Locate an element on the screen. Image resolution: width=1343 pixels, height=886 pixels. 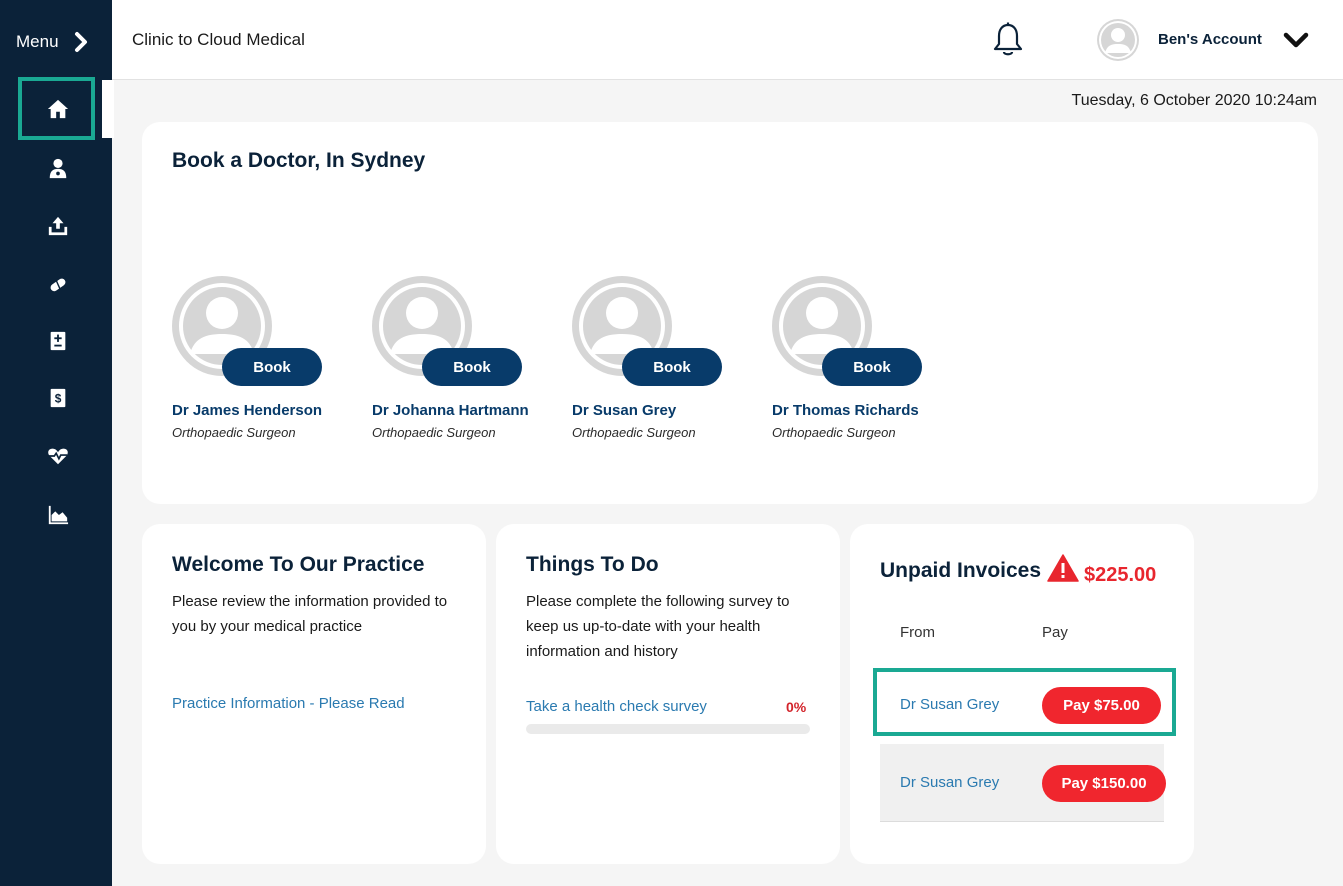
nav-item-medications is located at coordinates (57, 284).